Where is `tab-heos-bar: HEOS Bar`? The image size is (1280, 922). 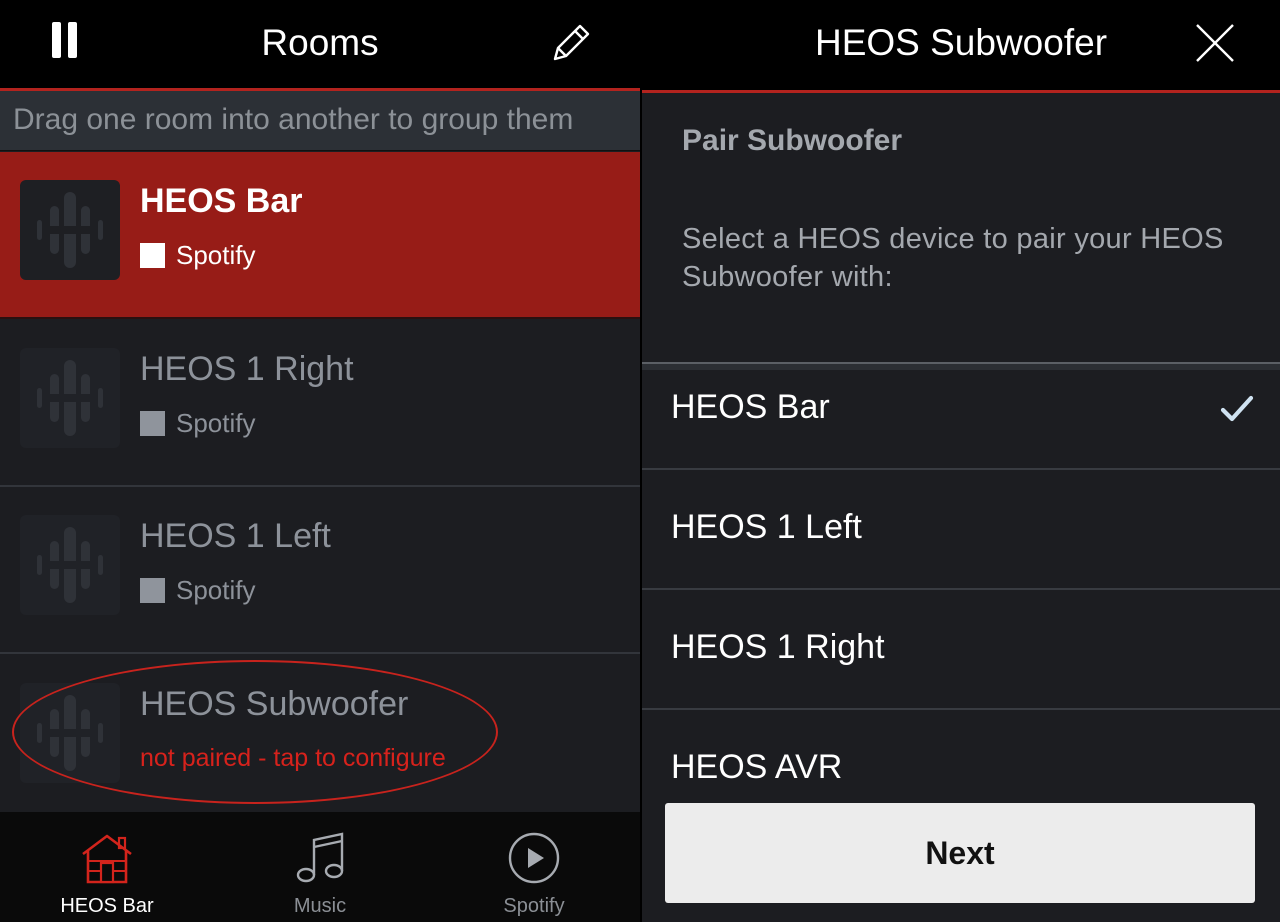
tab-heos-bar: HEOS Bar is located at coordinates (107, 867).